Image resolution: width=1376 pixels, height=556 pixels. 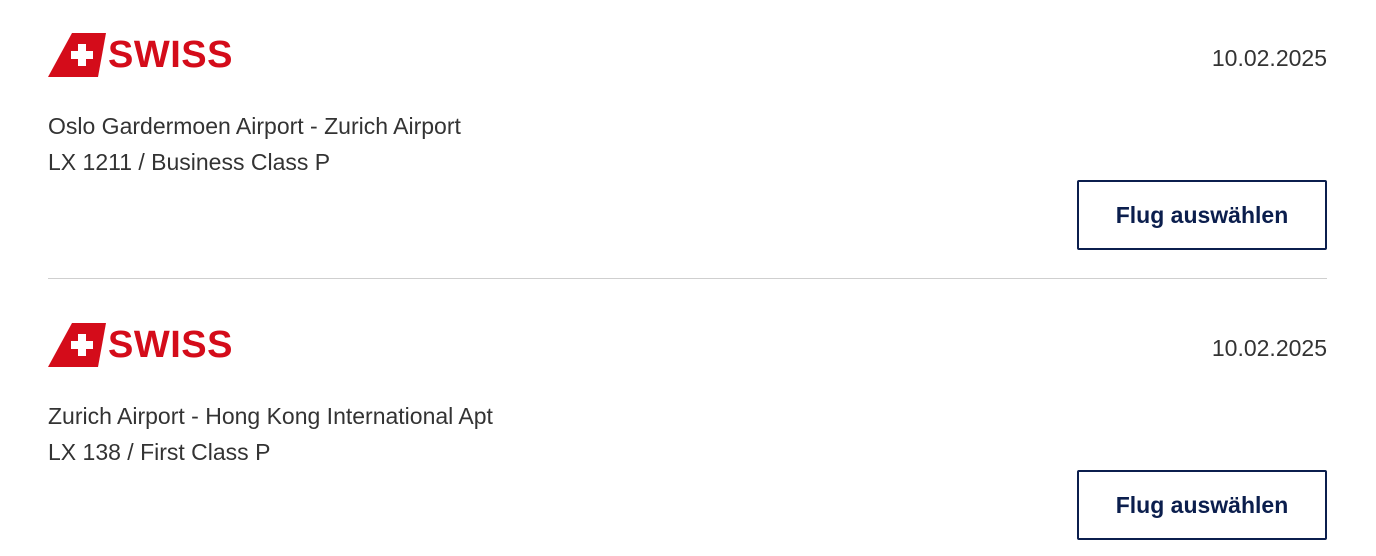 What do you see at coordinates (254, 126) in the screenshot?
I see `flight-route: Oslo Gardermoen Airport - Zurich Airport` at bounding box center [254, 126].